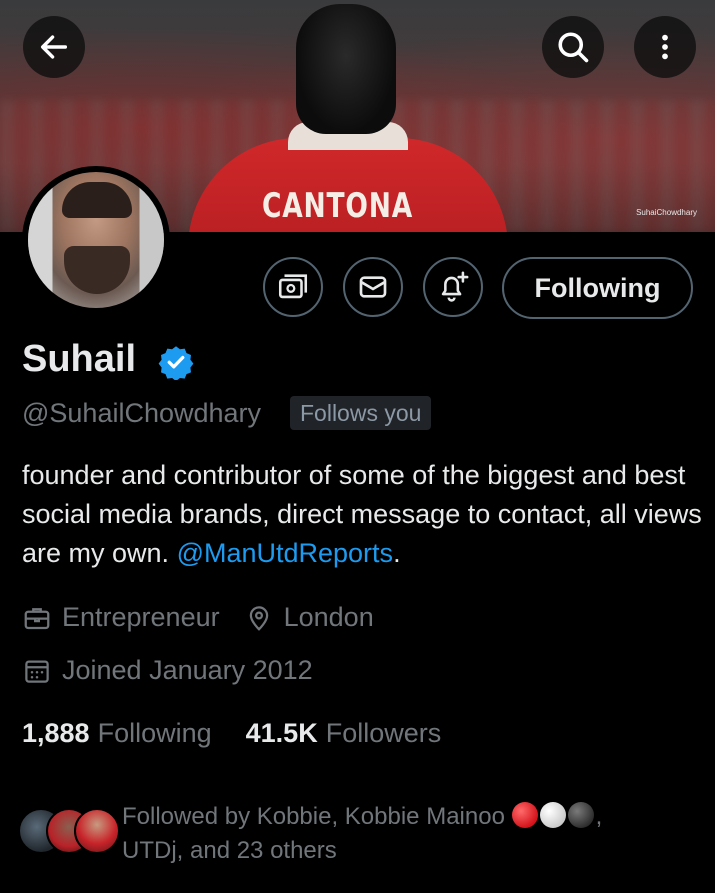  Describe the element at coordinates (142, 413) in the screenshot. I see `username-handle: @SuhailChowdhary` at that location.